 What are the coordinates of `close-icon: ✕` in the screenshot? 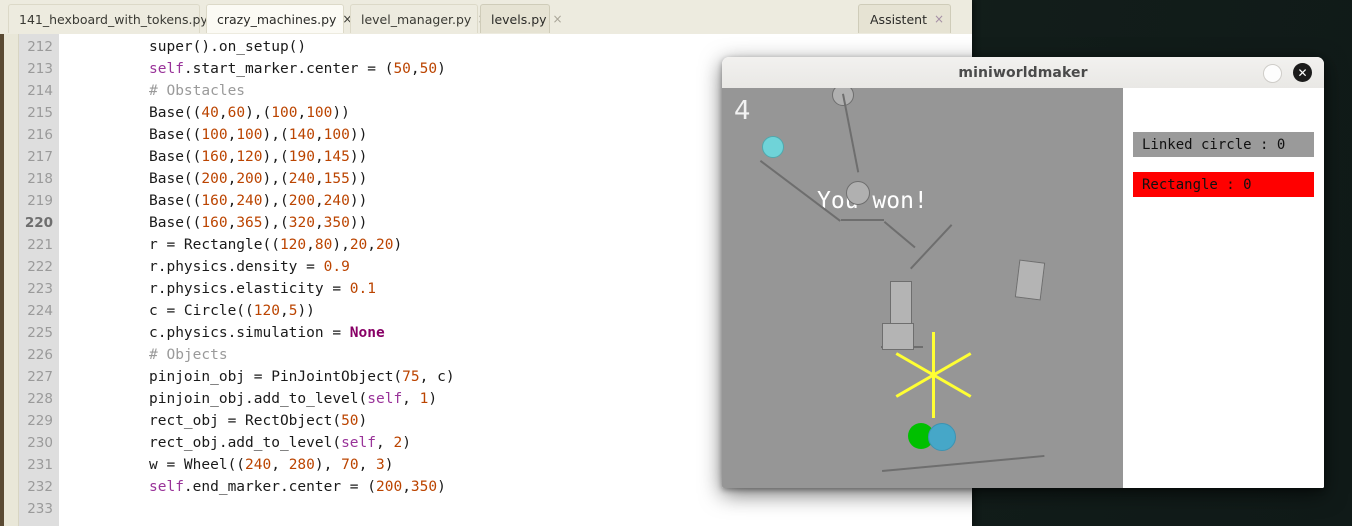 It's located at (1302, 72).